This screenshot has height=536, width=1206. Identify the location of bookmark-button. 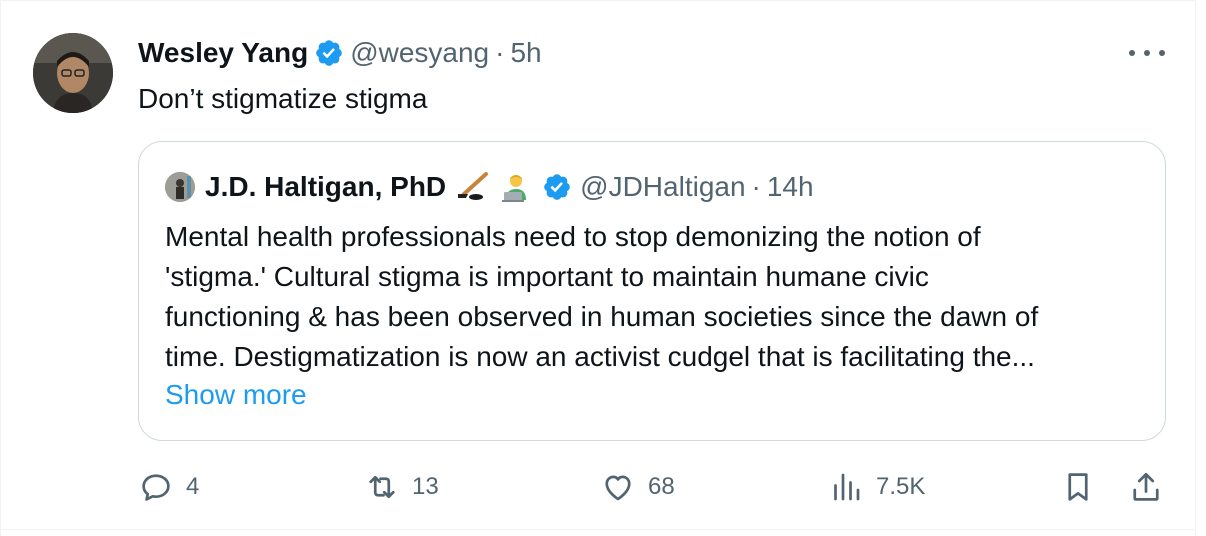
(1078, 487).